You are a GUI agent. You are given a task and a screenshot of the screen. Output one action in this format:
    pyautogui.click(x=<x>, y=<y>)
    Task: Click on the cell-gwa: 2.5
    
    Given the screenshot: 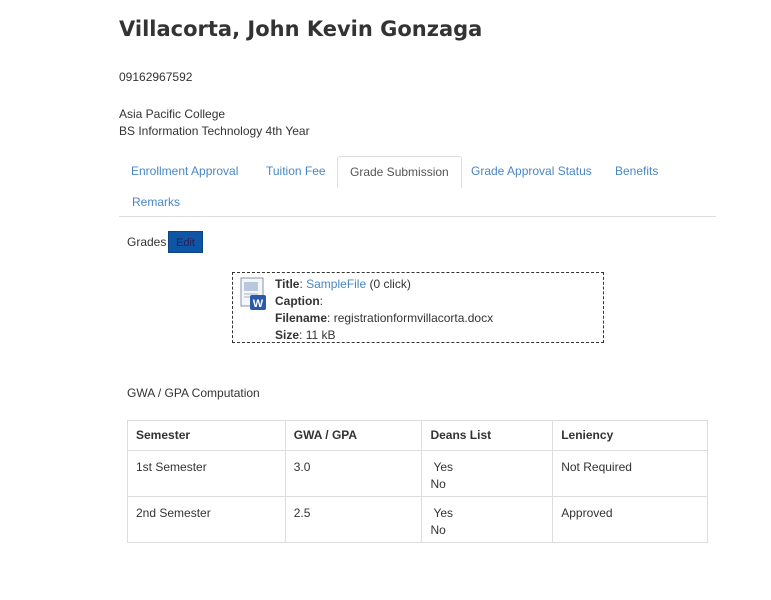 What is the action you would take?
    pyautogui.click(x=353, y=519)
    